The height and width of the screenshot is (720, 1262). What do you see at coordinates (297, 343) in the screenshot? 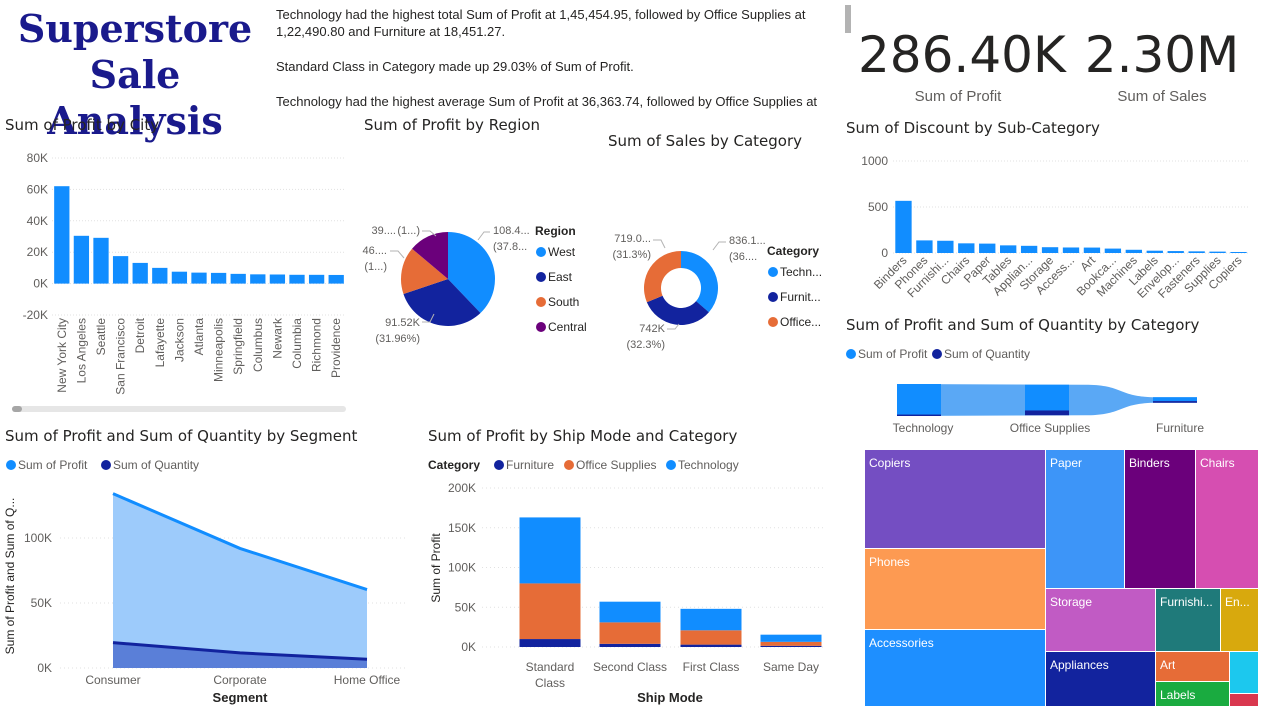
I see `city-xtick-label: Columbia` at bounding box center [297, 343].